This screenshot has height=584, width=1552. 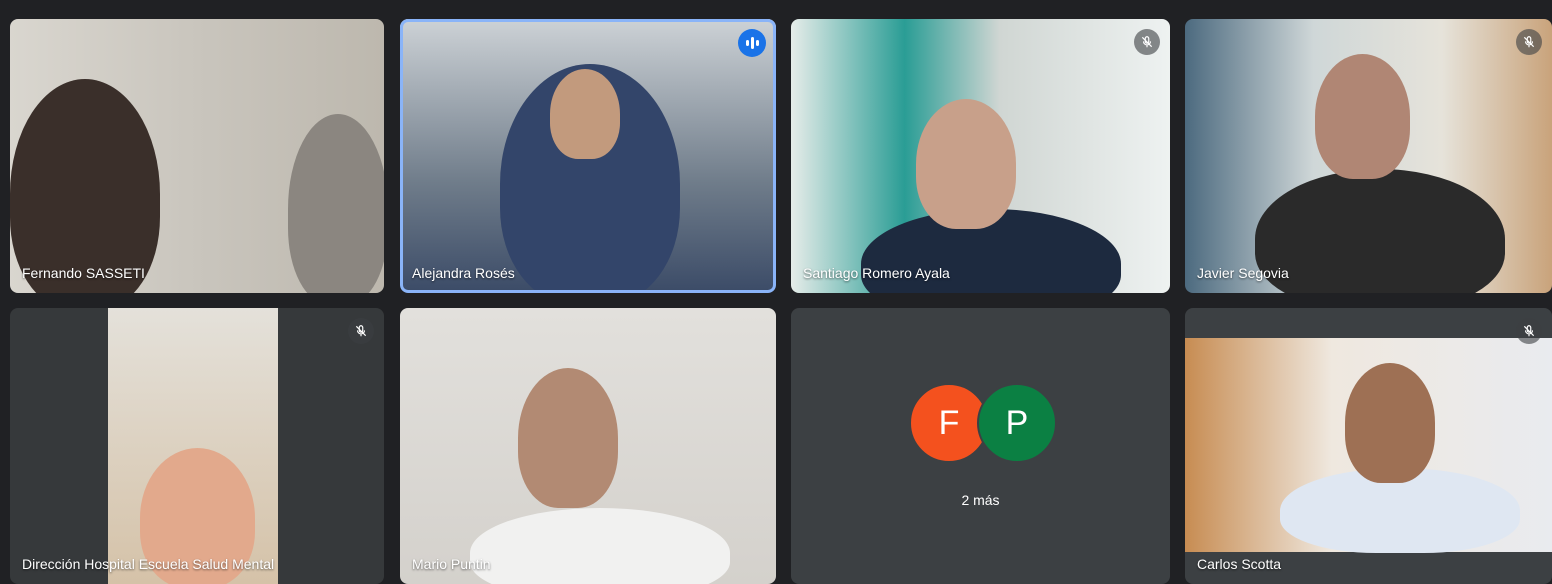 I want to click on participant-tile-direccion: Dirección Hospital Escuela Salud Mental, so click(x=197, y=446).